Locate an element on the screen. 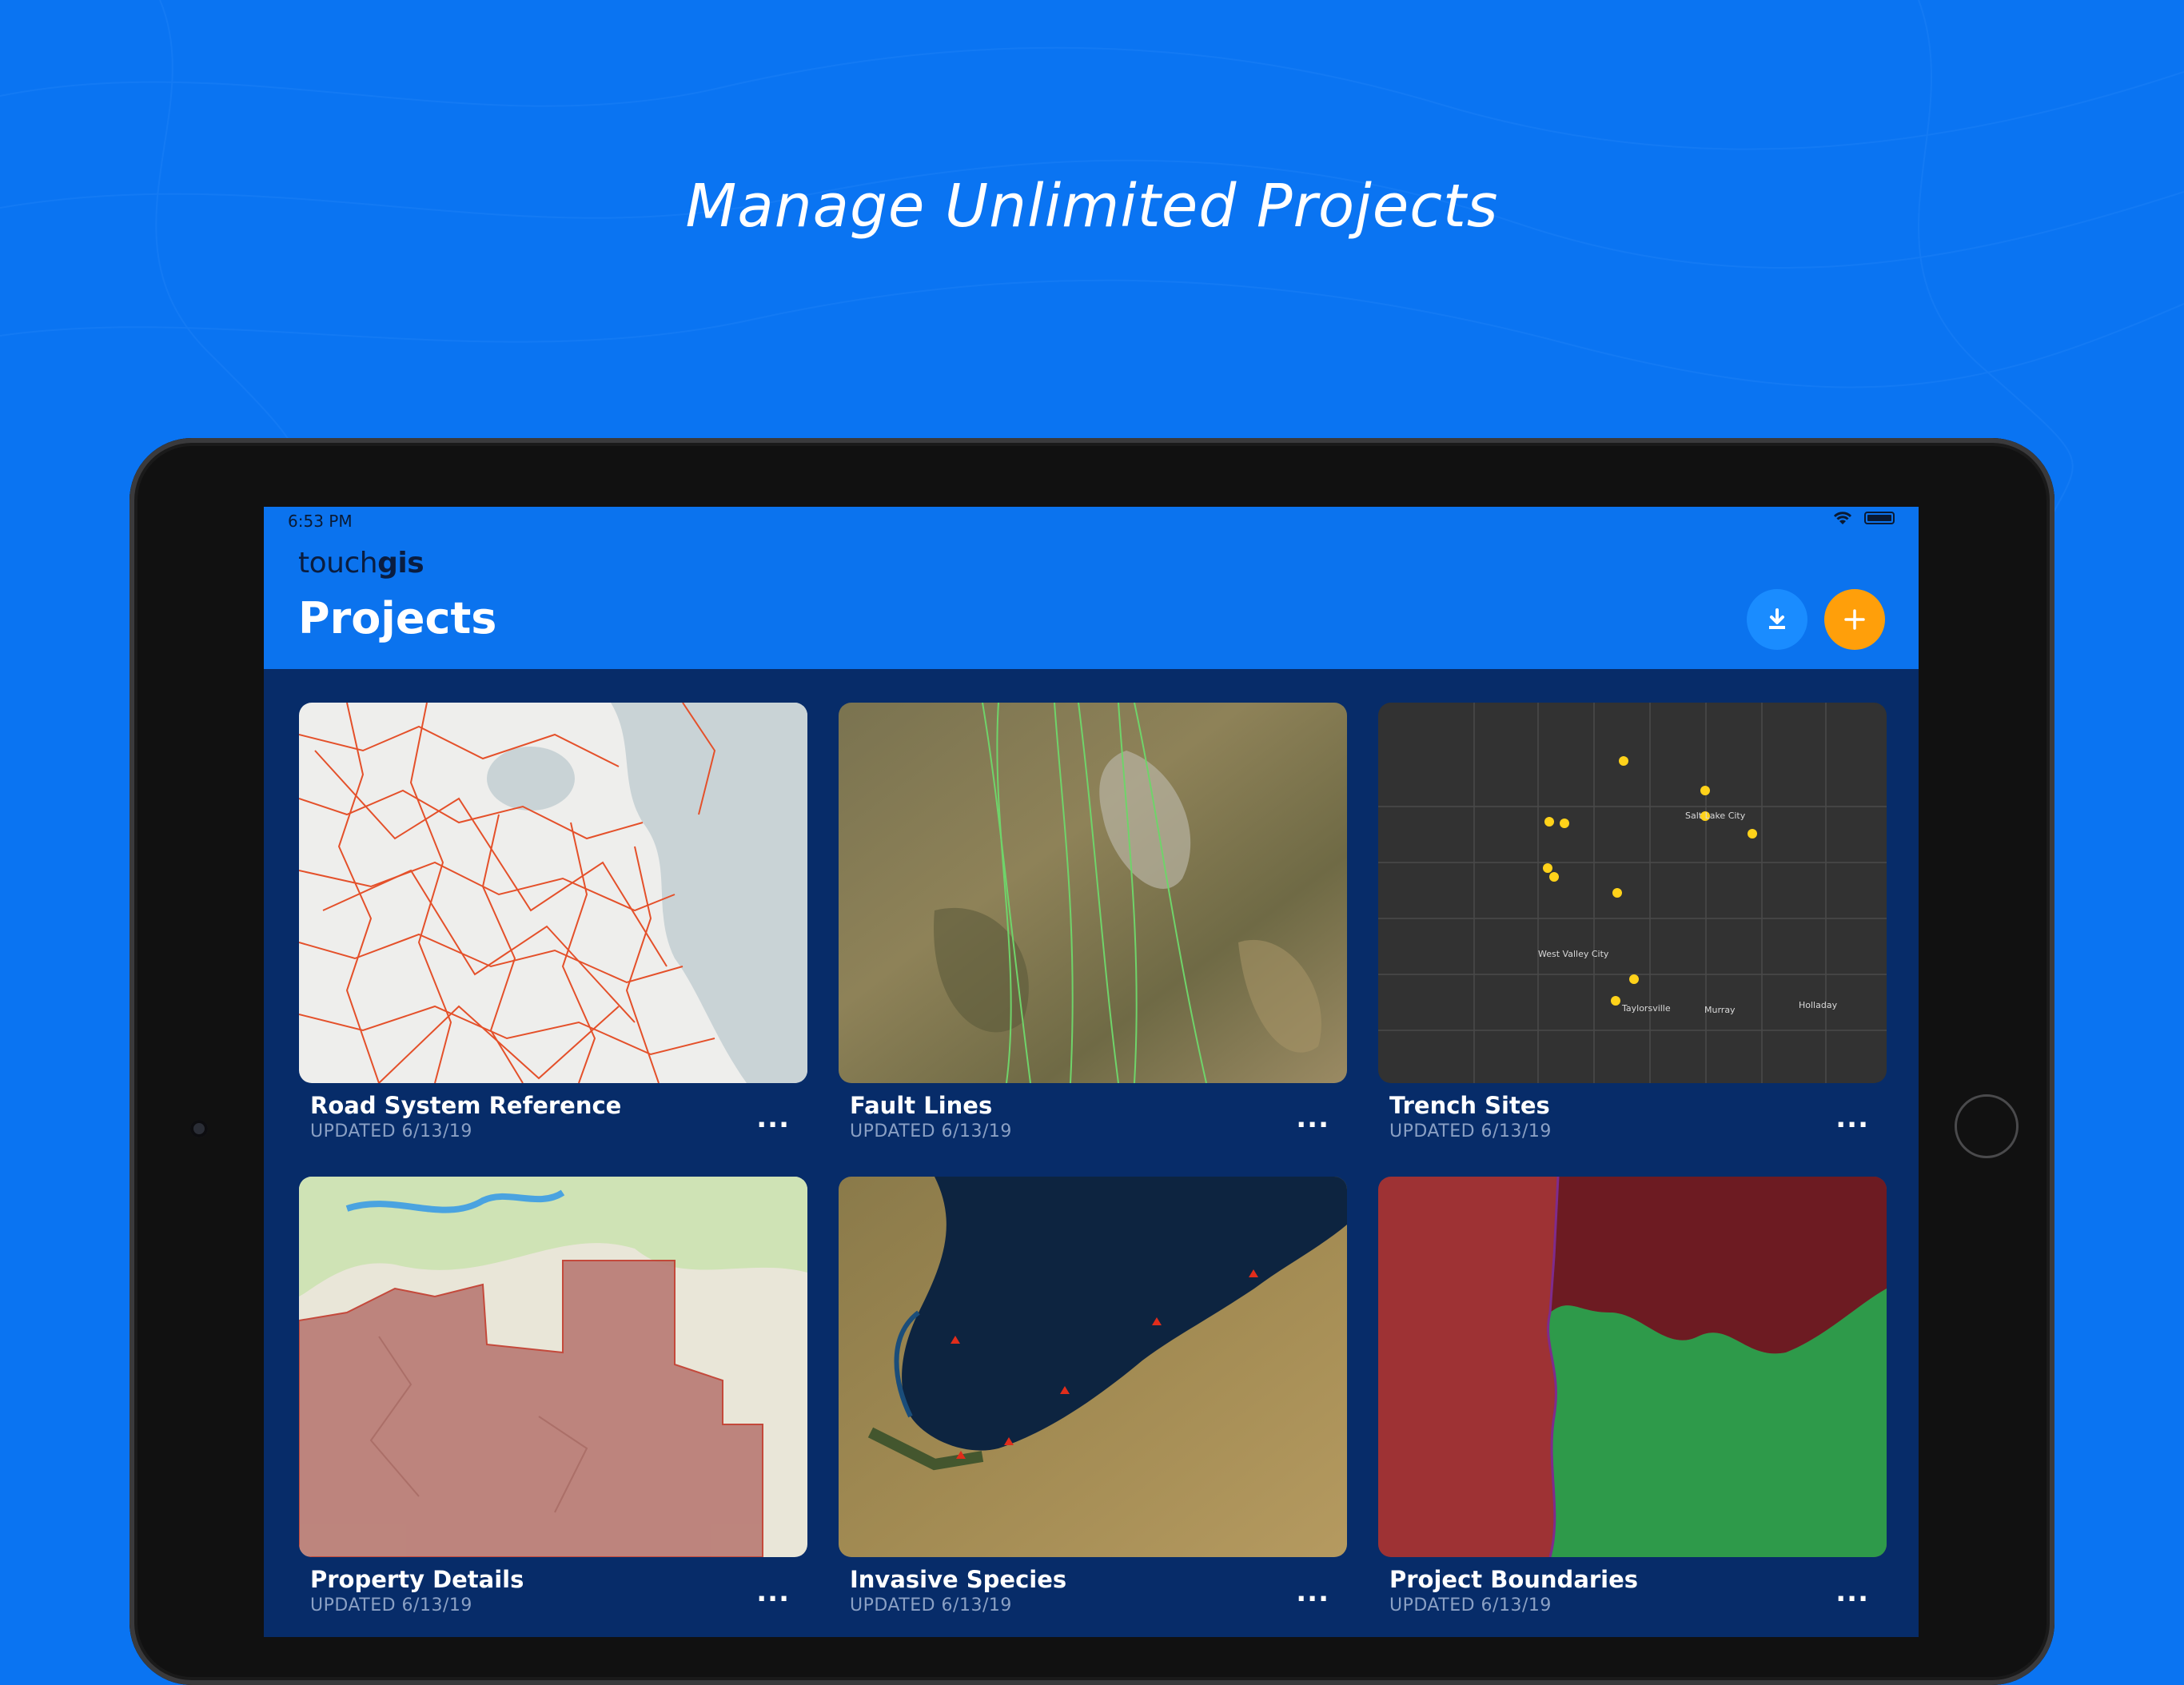 This screenshot has height=1685, width=2184. status-icons is located at coordinates (1863, 518).